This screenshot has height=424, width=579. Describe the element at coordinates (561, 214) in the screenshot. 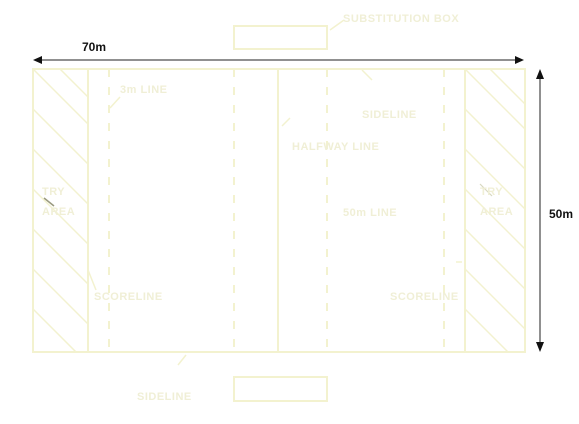

I see `height-label: 50m` at that location.